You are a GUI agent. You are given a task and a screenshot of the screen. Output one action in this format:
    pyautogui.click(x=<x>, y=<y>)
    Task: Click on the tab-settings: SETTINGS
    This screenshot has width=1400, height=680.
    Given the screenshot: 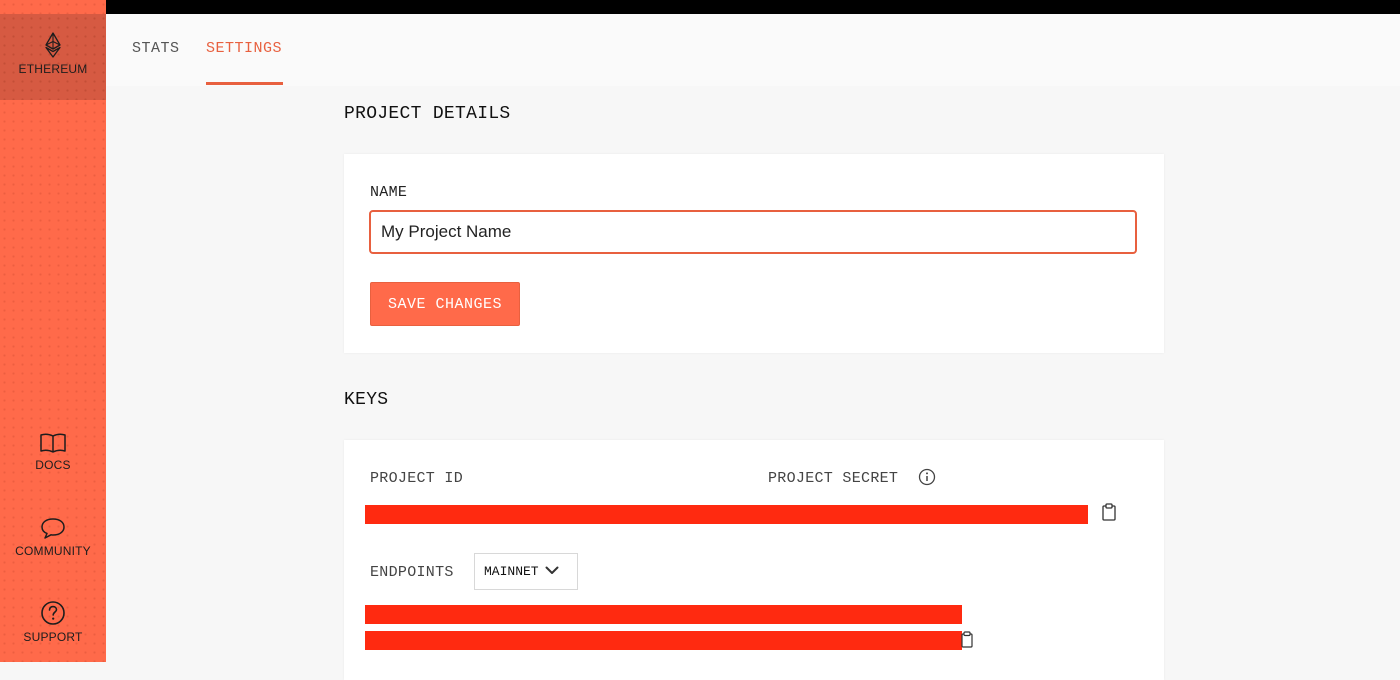 What is the action you would take?
    pyautogui.click(x=244, y=48)
    